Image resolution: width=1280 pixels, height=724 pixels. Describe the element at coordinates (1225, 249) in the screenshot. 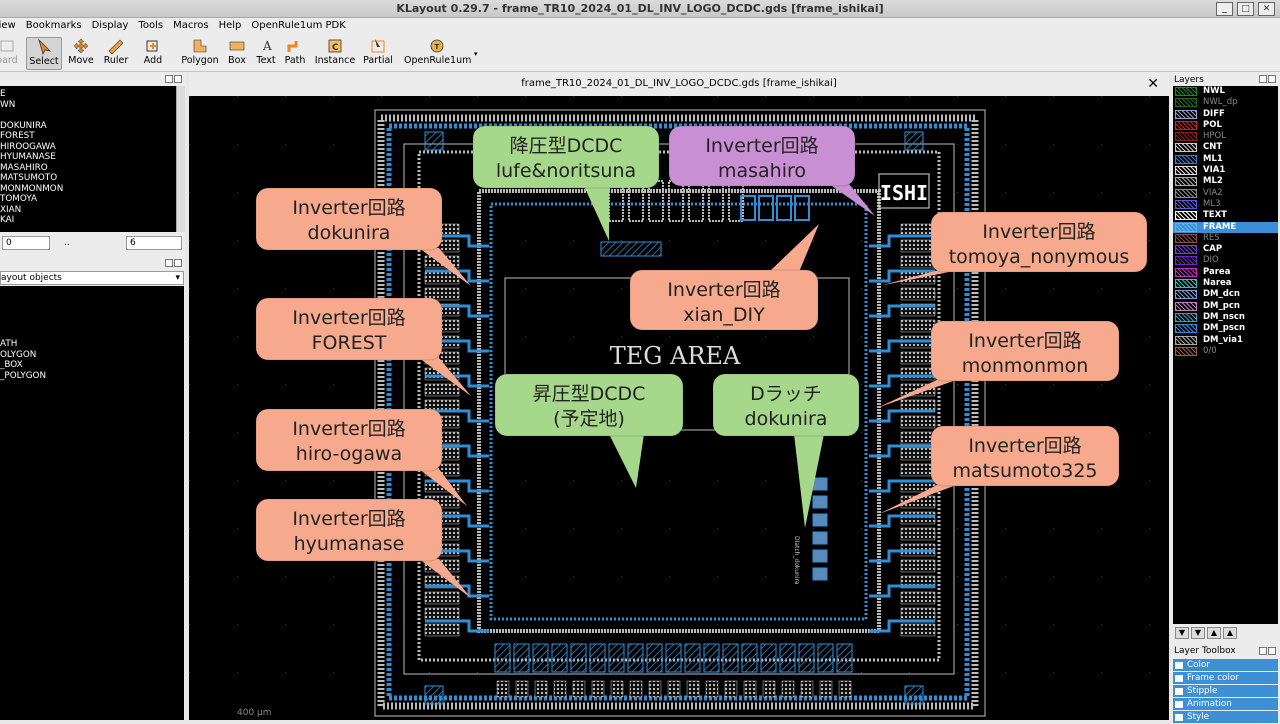

I see `layer-item: CAP` at that location.